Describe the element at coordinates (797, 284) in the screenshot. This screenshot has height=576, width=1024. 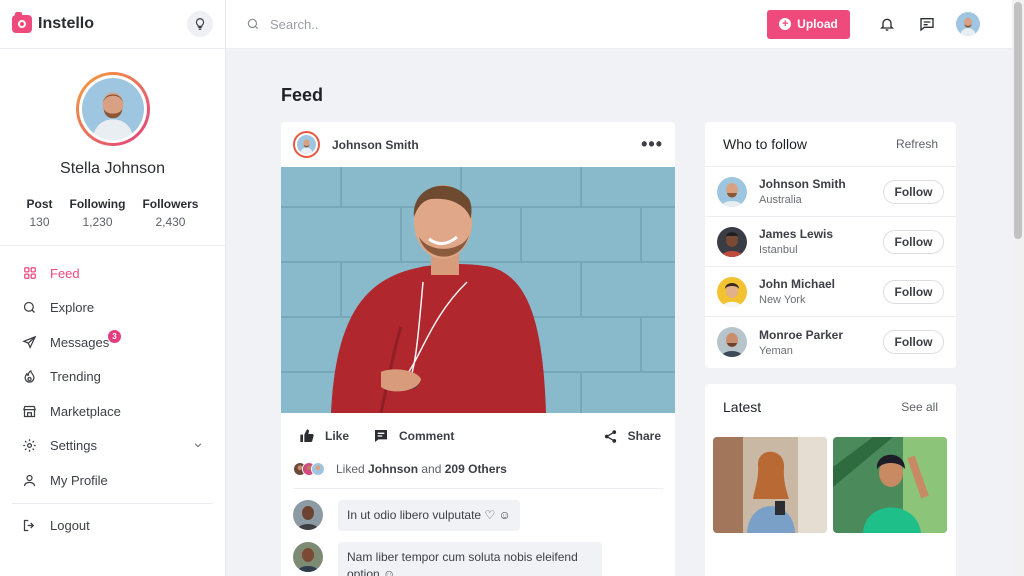
I see `person-name: John Michael` at that location.